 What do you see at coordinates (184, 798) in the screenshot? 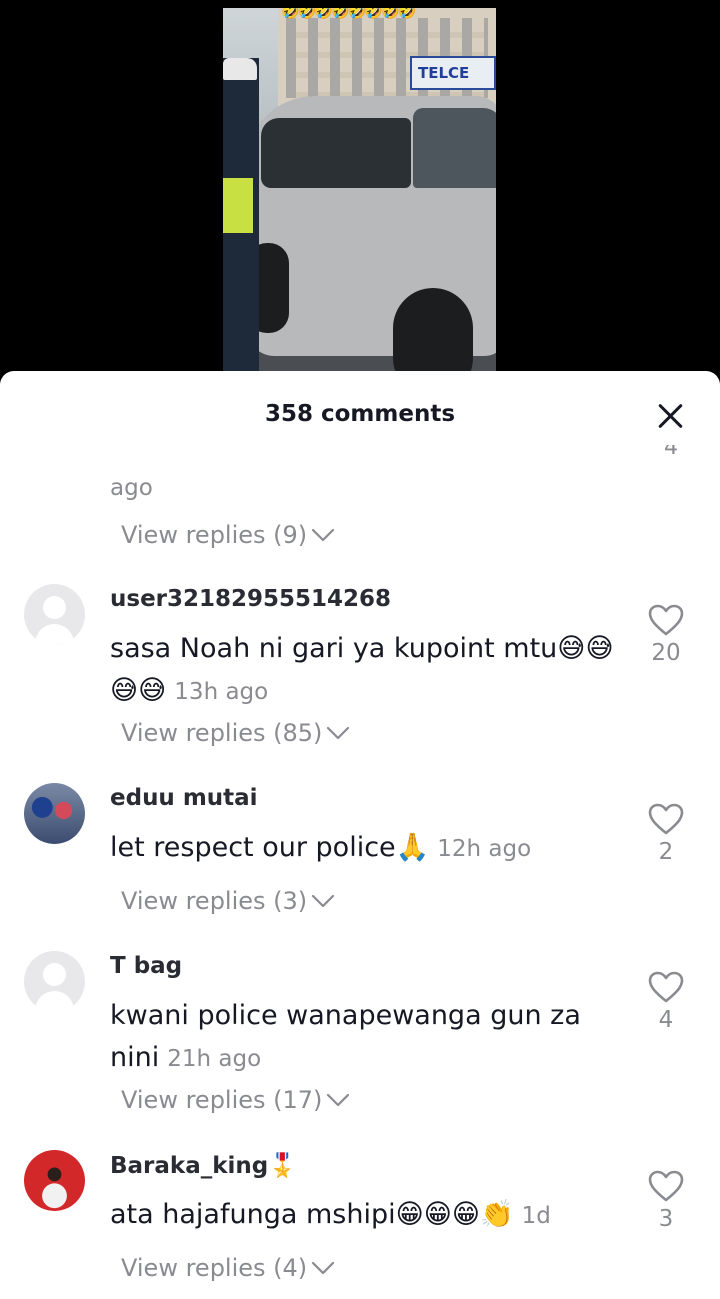
I see `comment-username: eduu mutai` at bounding box center [184, 798].